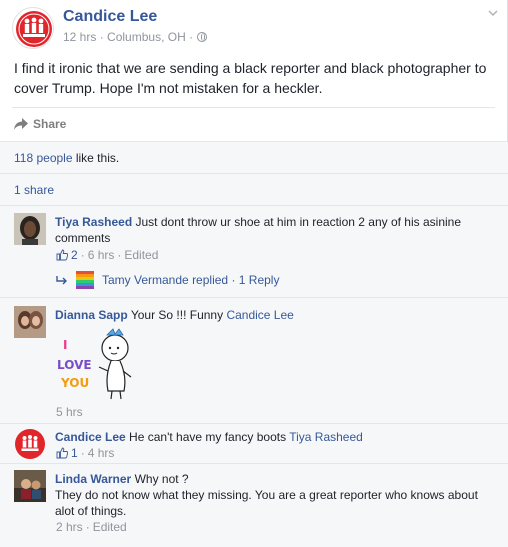 The height and width of the screenshot is (547, 508). Describe the element at coordinates (90, 437) in the screenshot. I see `comment-author: Candice Lee` at that location.